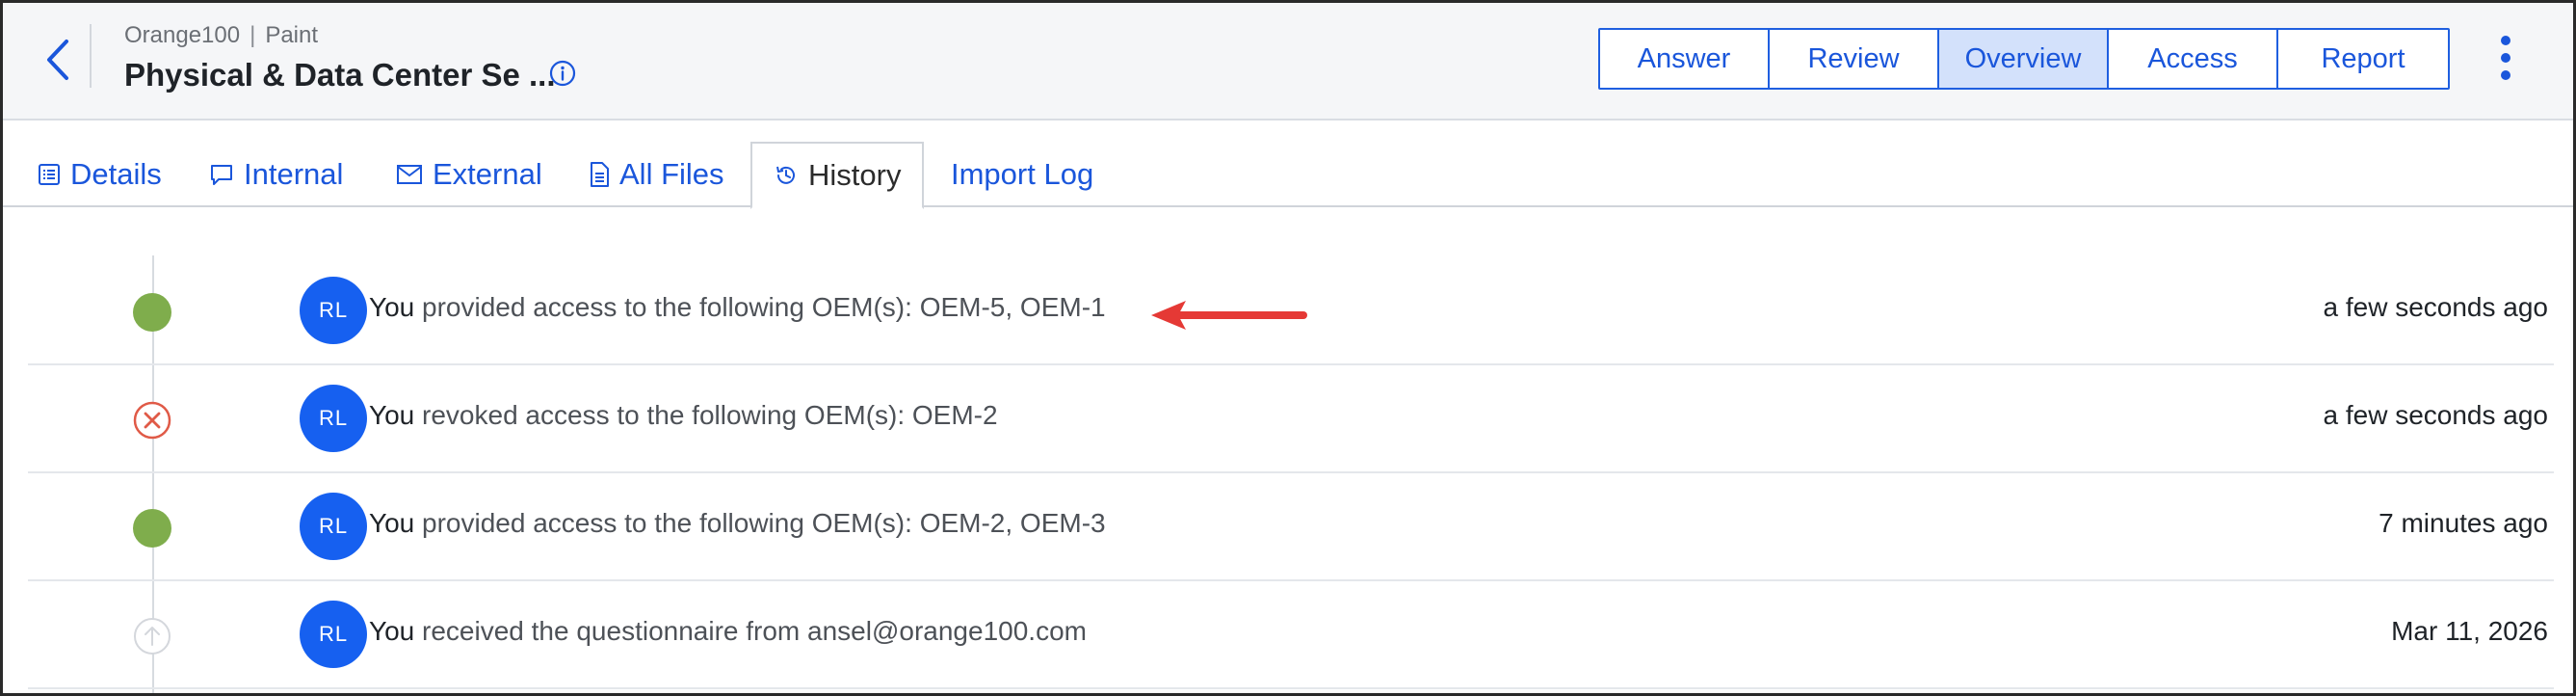  What do you see at coordinates (672, 174) in the screenshot?
I see `tab-label: All Files` at bounding box center [672, 174].